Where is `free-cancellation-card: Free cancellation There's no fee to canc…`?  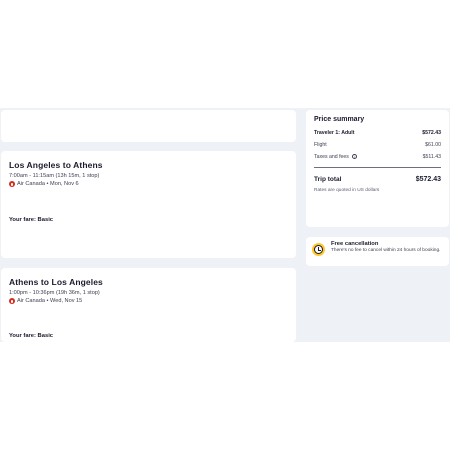
free-cancellation-card: Free cancellation There's no fee to canc… is located at coordinates (377, 251).